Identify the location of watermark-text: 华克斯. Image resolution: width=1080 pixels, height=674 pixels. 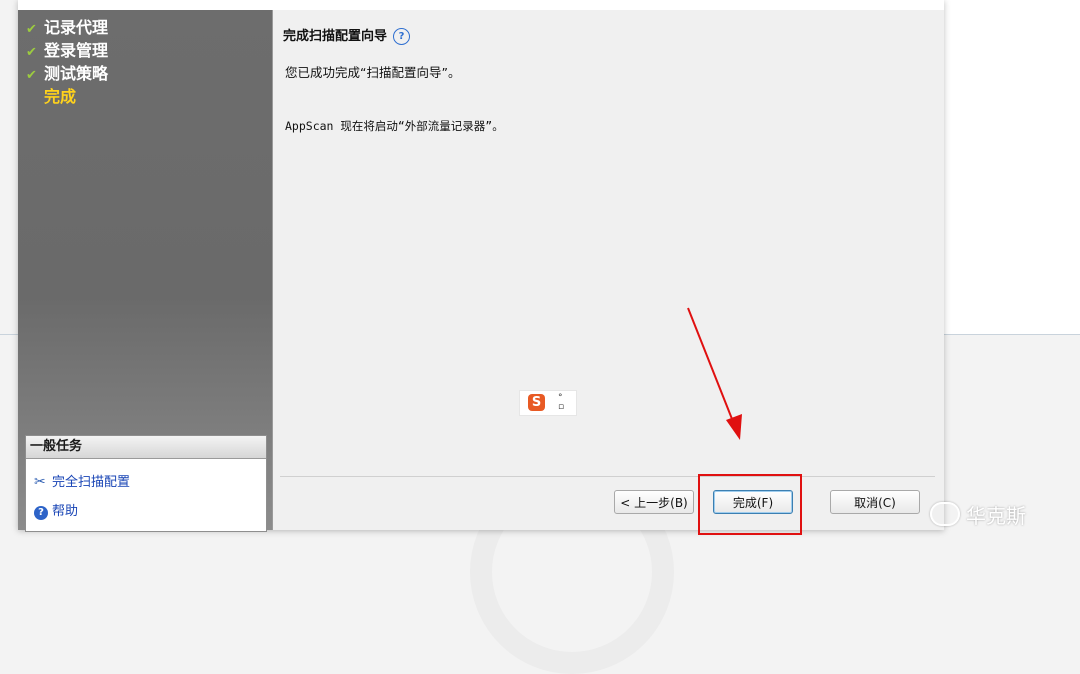
(996, 516).